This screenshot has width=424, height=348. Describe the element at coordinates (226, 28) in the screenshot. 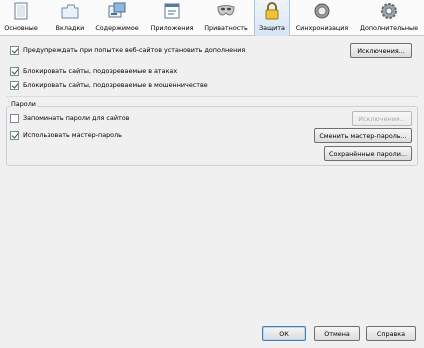

I see `tab-label: Приватность` at that location.